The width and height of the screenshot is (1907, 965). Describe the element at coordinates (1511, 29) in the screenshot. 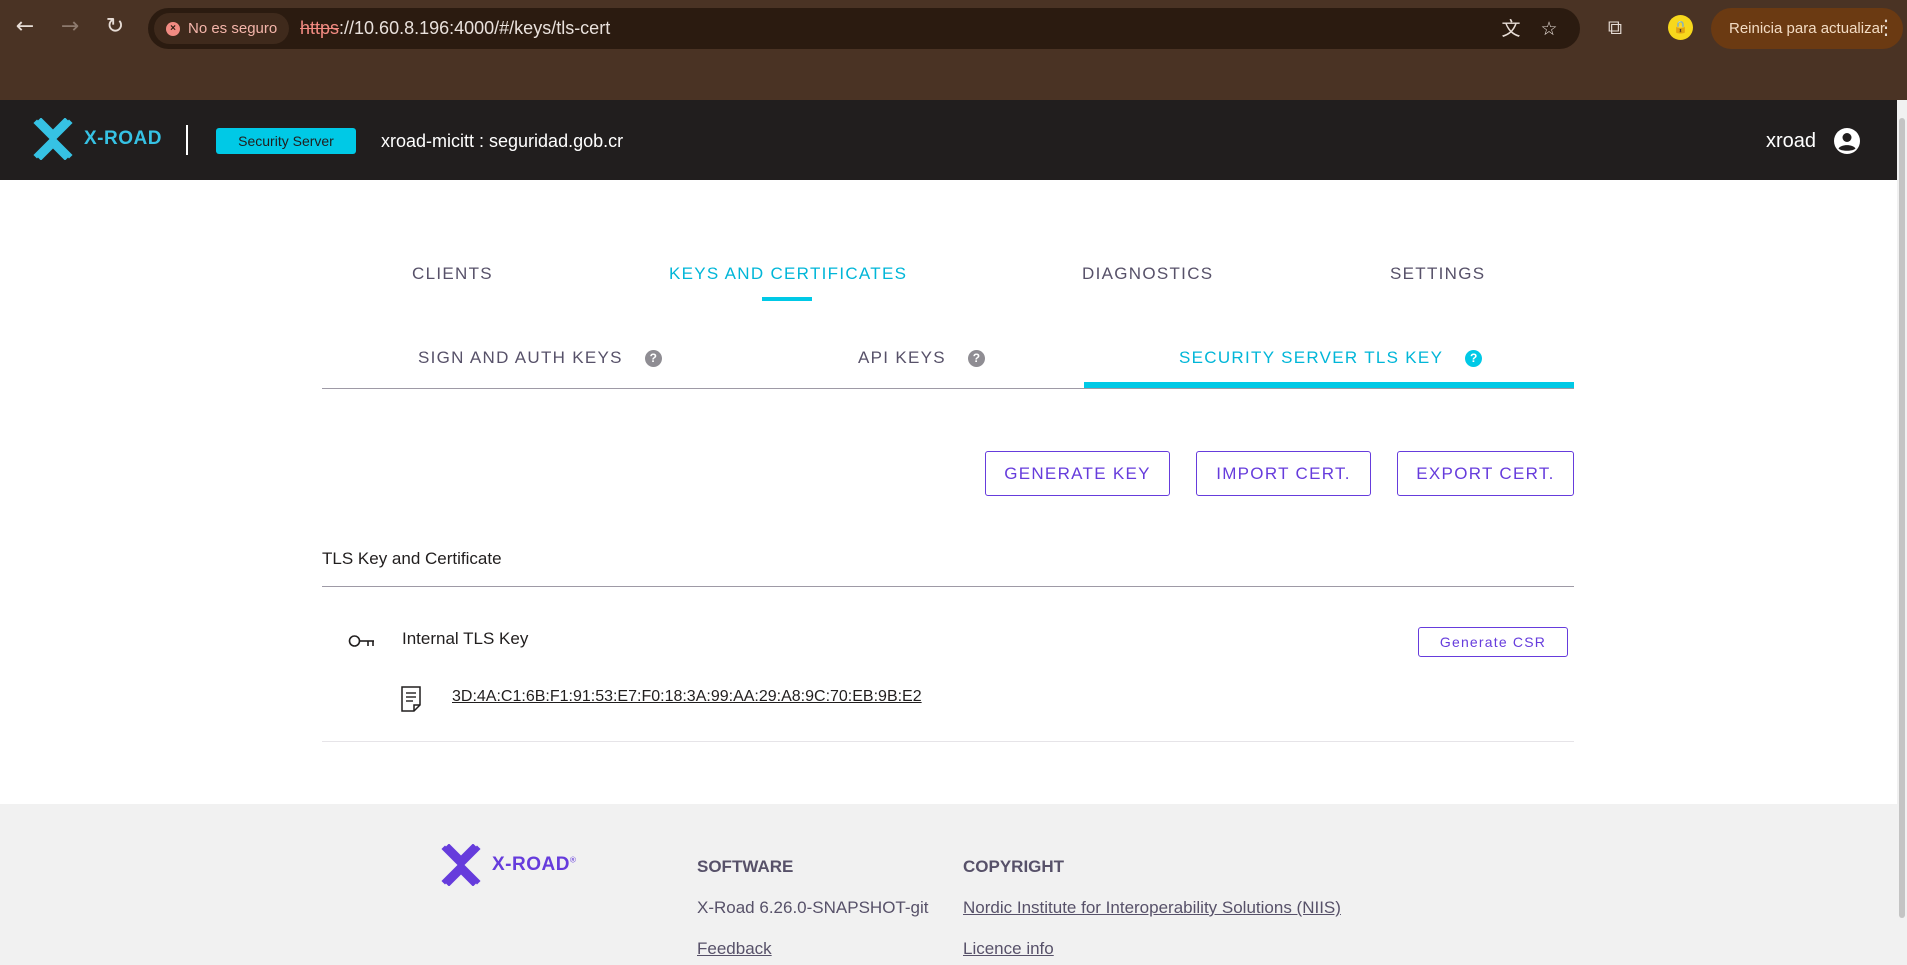

I see `translate-icon: 文` at that location.